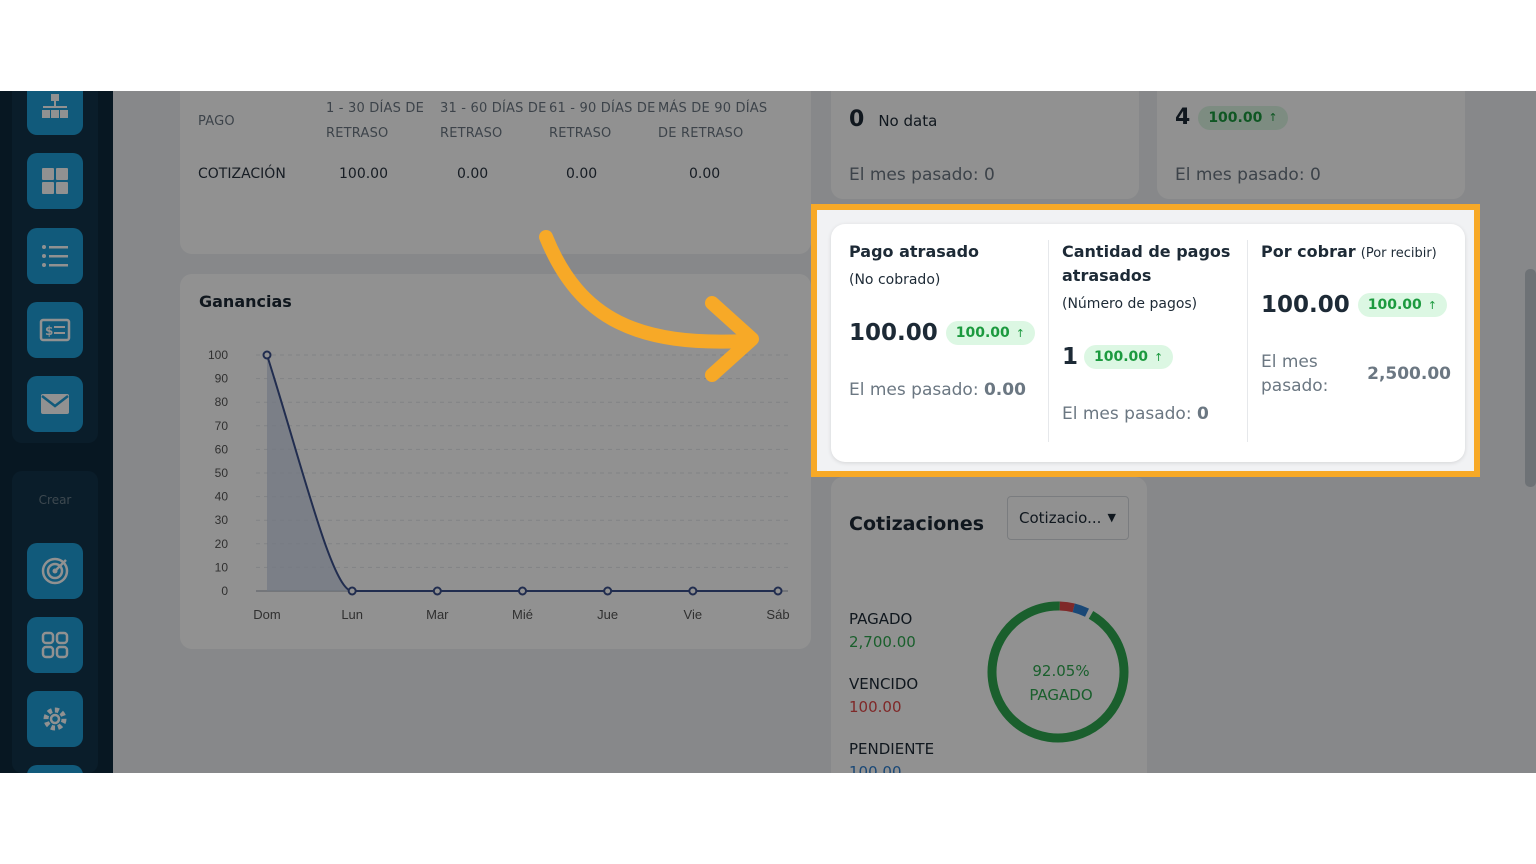  What do you see at coordinates (55, 769) in the screenshot?
I see `sidebar-more-button` at bounding box center [55, 769].